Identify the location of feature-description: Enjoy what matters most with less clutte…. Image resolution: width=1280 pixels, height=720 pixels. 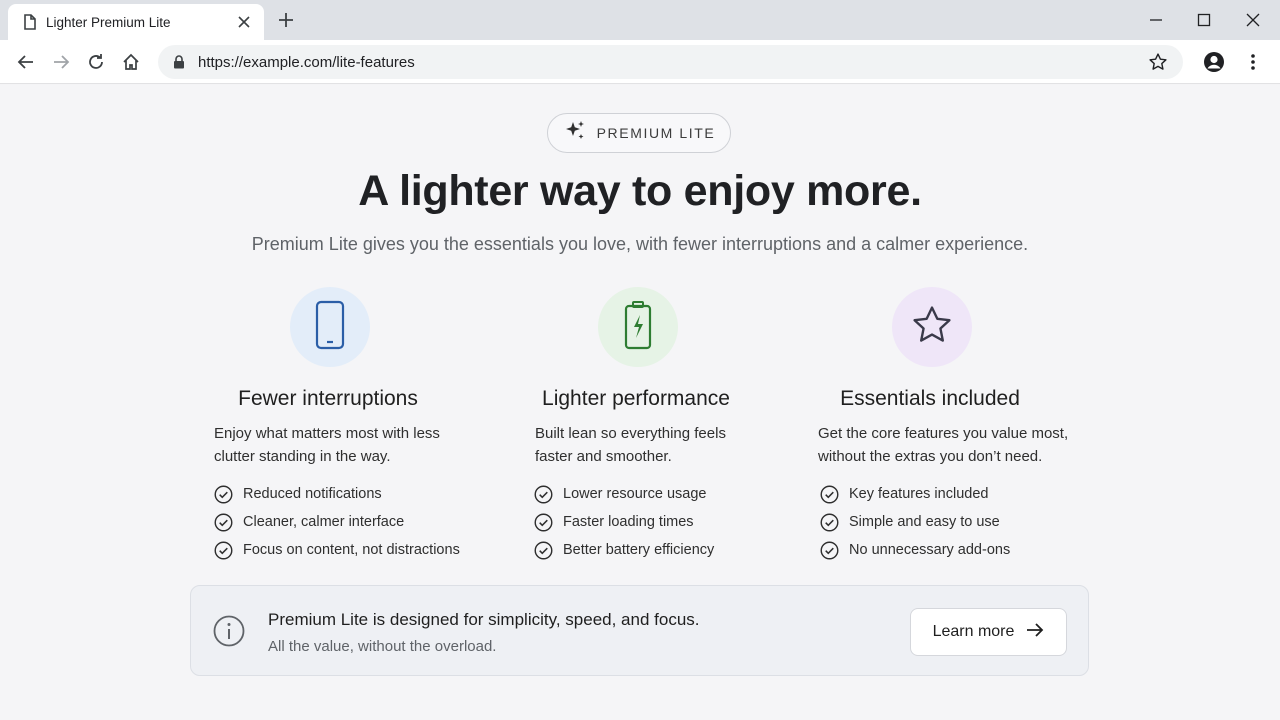
(354, 445).